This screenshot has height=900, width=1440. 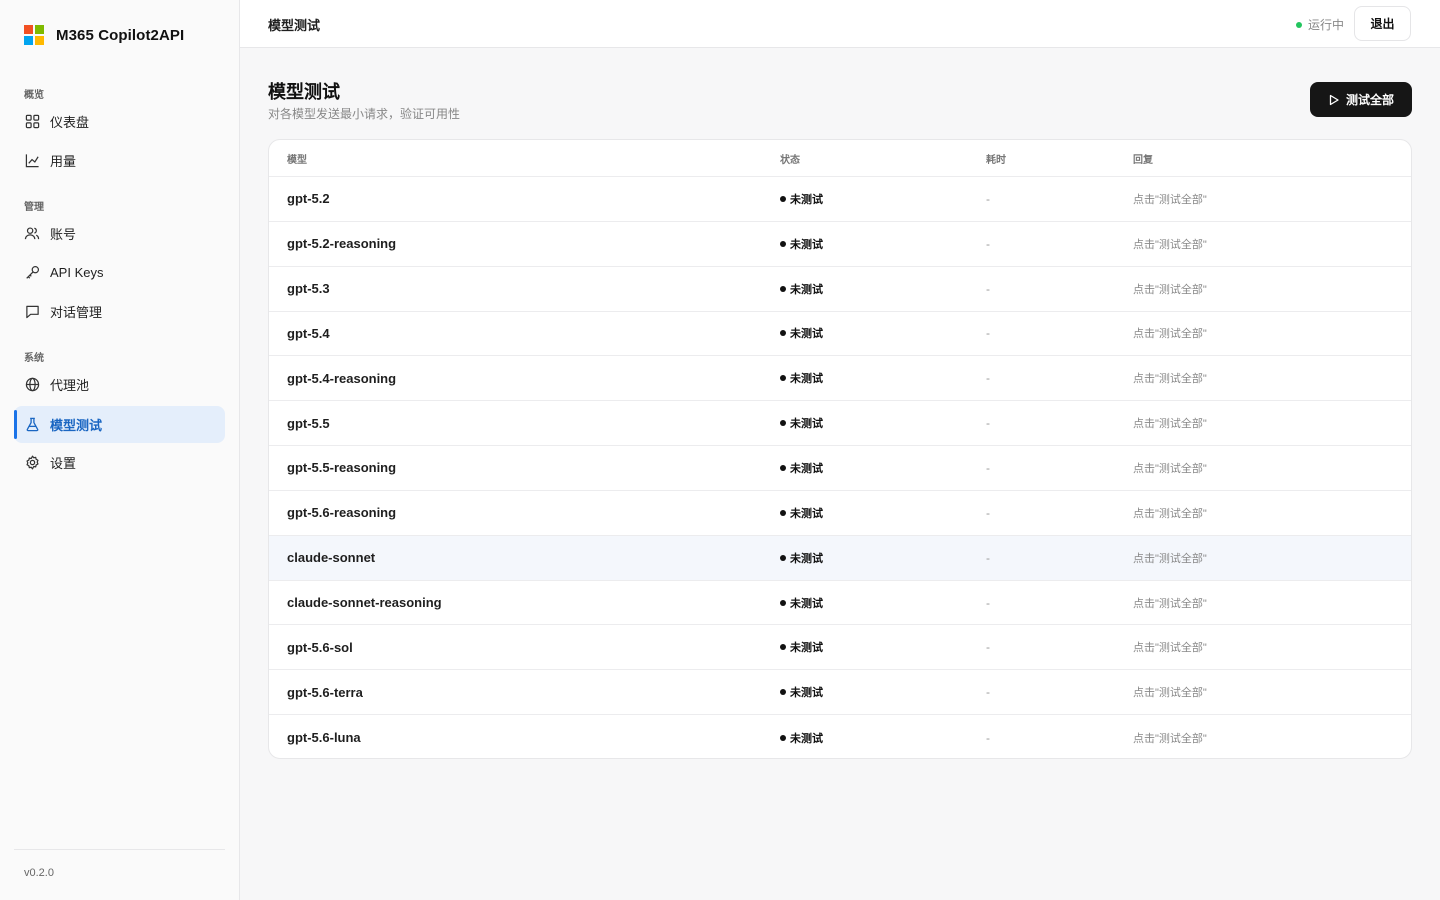 What do you see at coordinates (342, 244) in the screenshot?
I see `model-name: gpt-5.2-reasoning` at bounding box center [342, 244].